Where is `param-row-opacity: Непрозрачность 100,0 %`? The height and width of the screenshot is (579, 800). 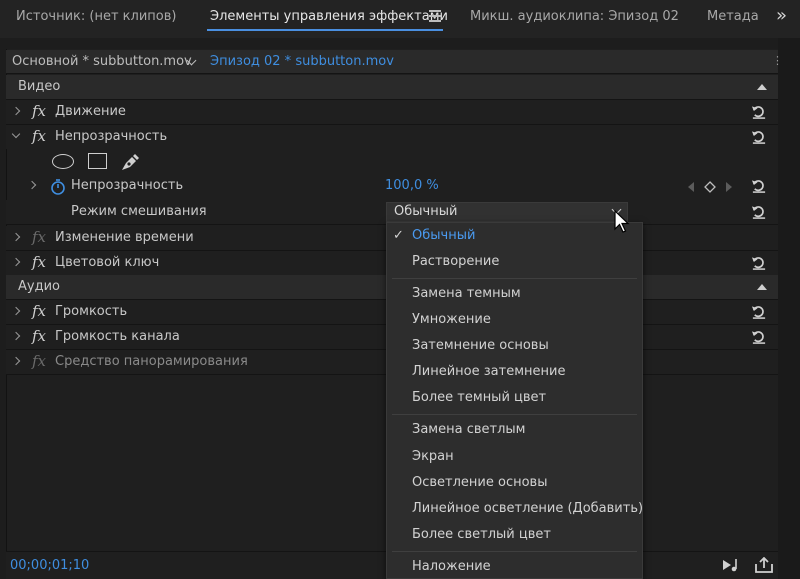 param-row-opacity: Непрозрачность 100,0 % is located at coordinates (392, 187).